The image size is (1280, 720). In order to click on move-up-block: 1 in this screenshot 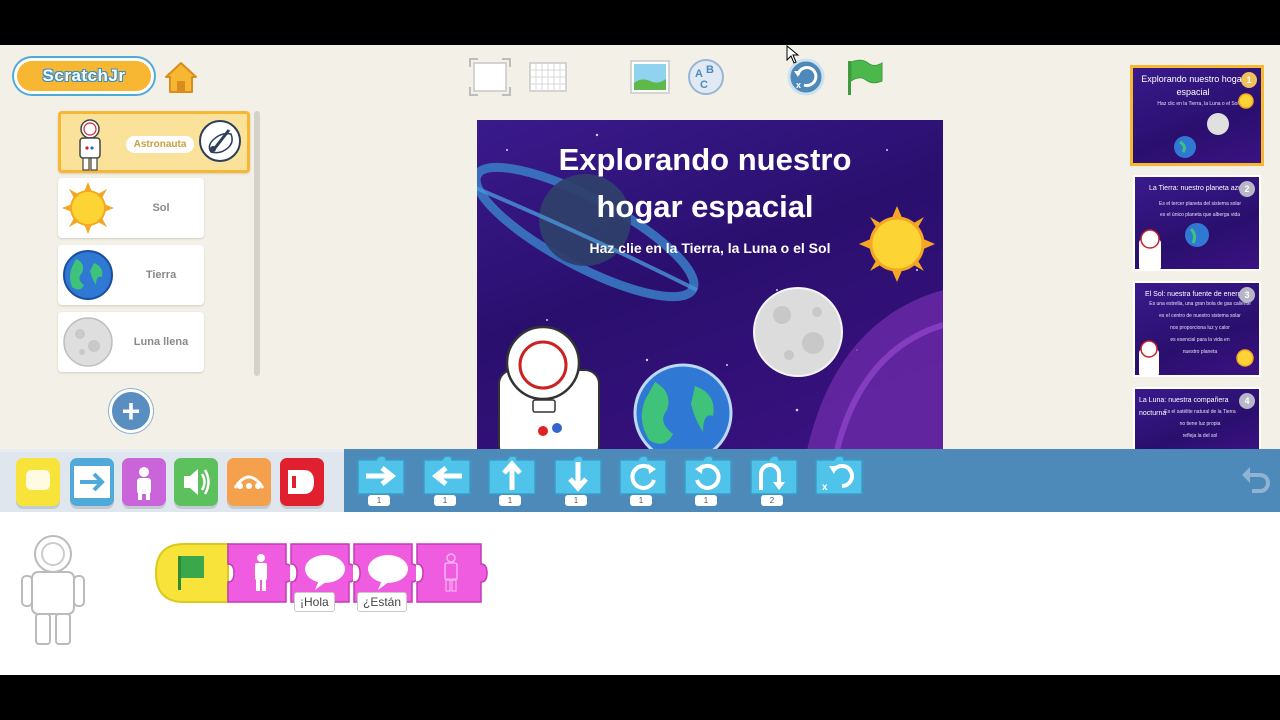, I will do `click(512, 480)`.